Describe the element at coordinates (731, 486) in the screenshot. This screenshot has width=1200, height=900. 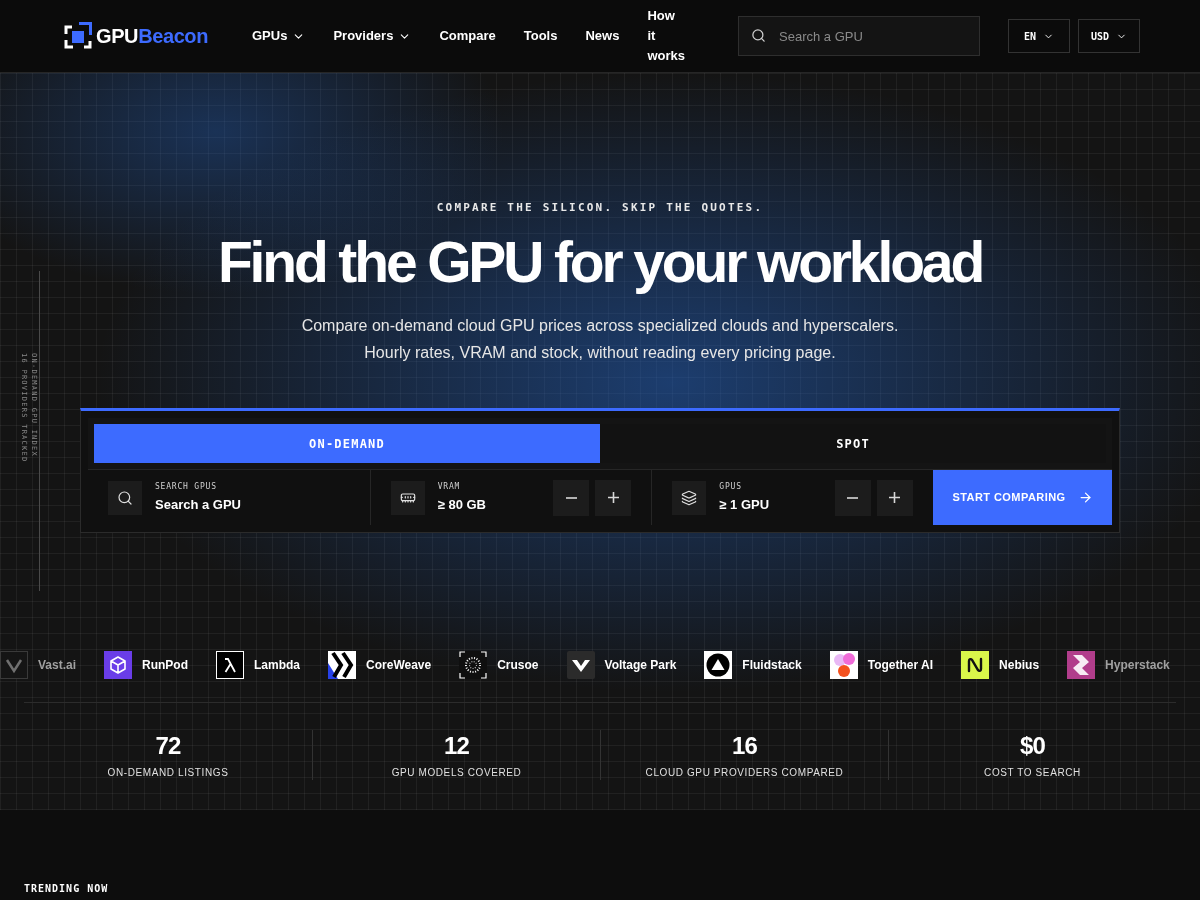
I see `field-label: GPUS` at that location.